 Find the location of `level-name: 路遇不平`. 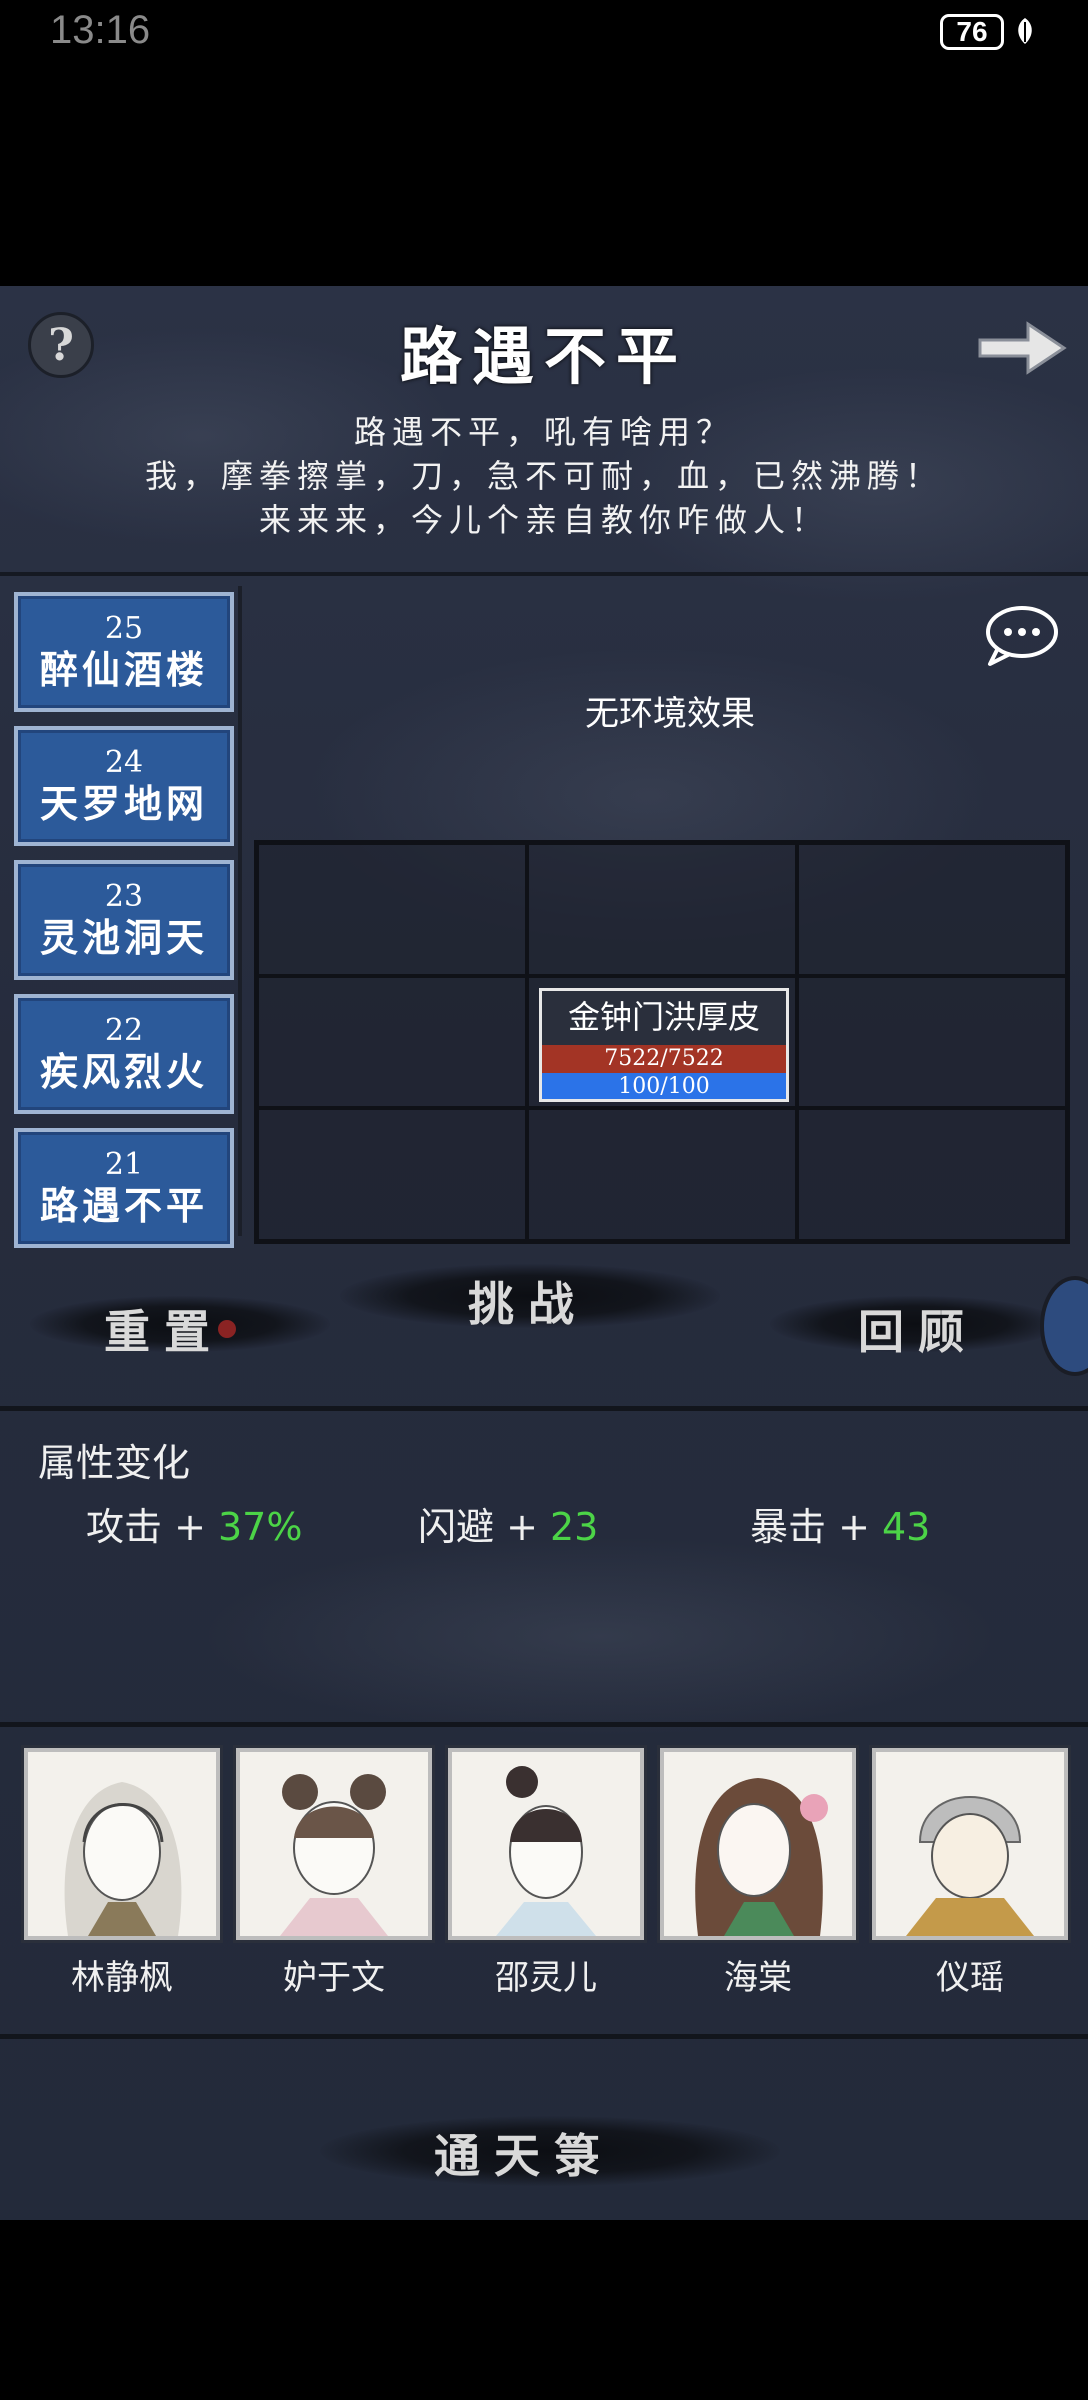

level-name: 路遇不平 is located at coordinates (123, 1205).